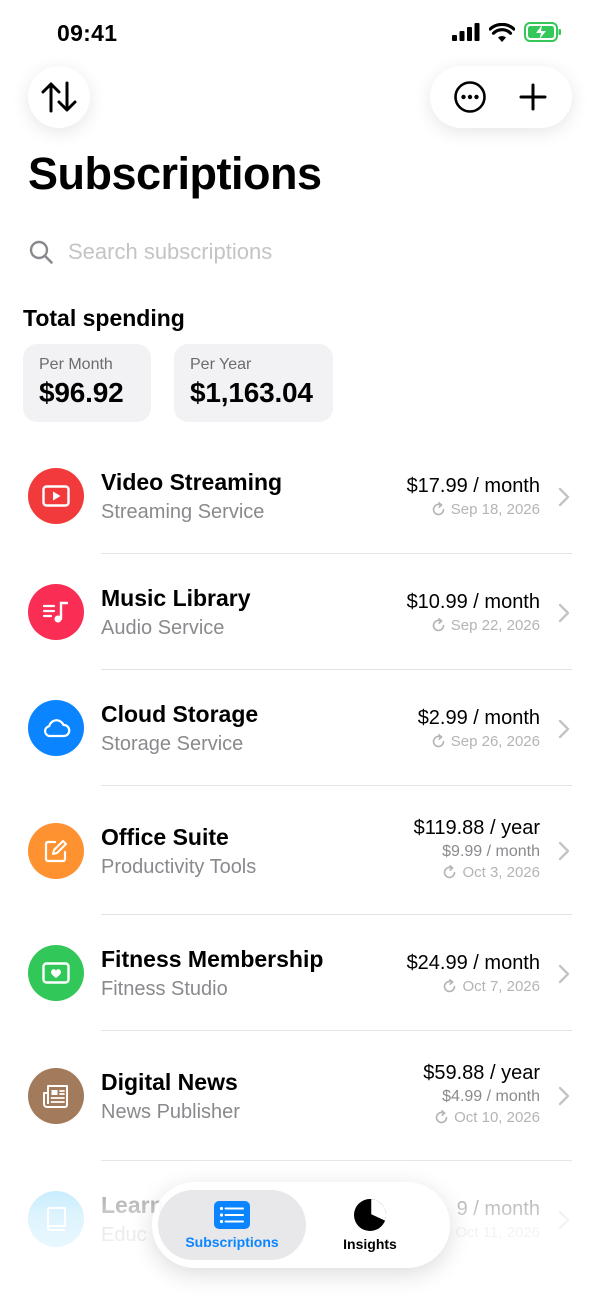 The height and width of the screenshot is (1298, 600). I want to click on add-subscription-button, so click(533, 97).